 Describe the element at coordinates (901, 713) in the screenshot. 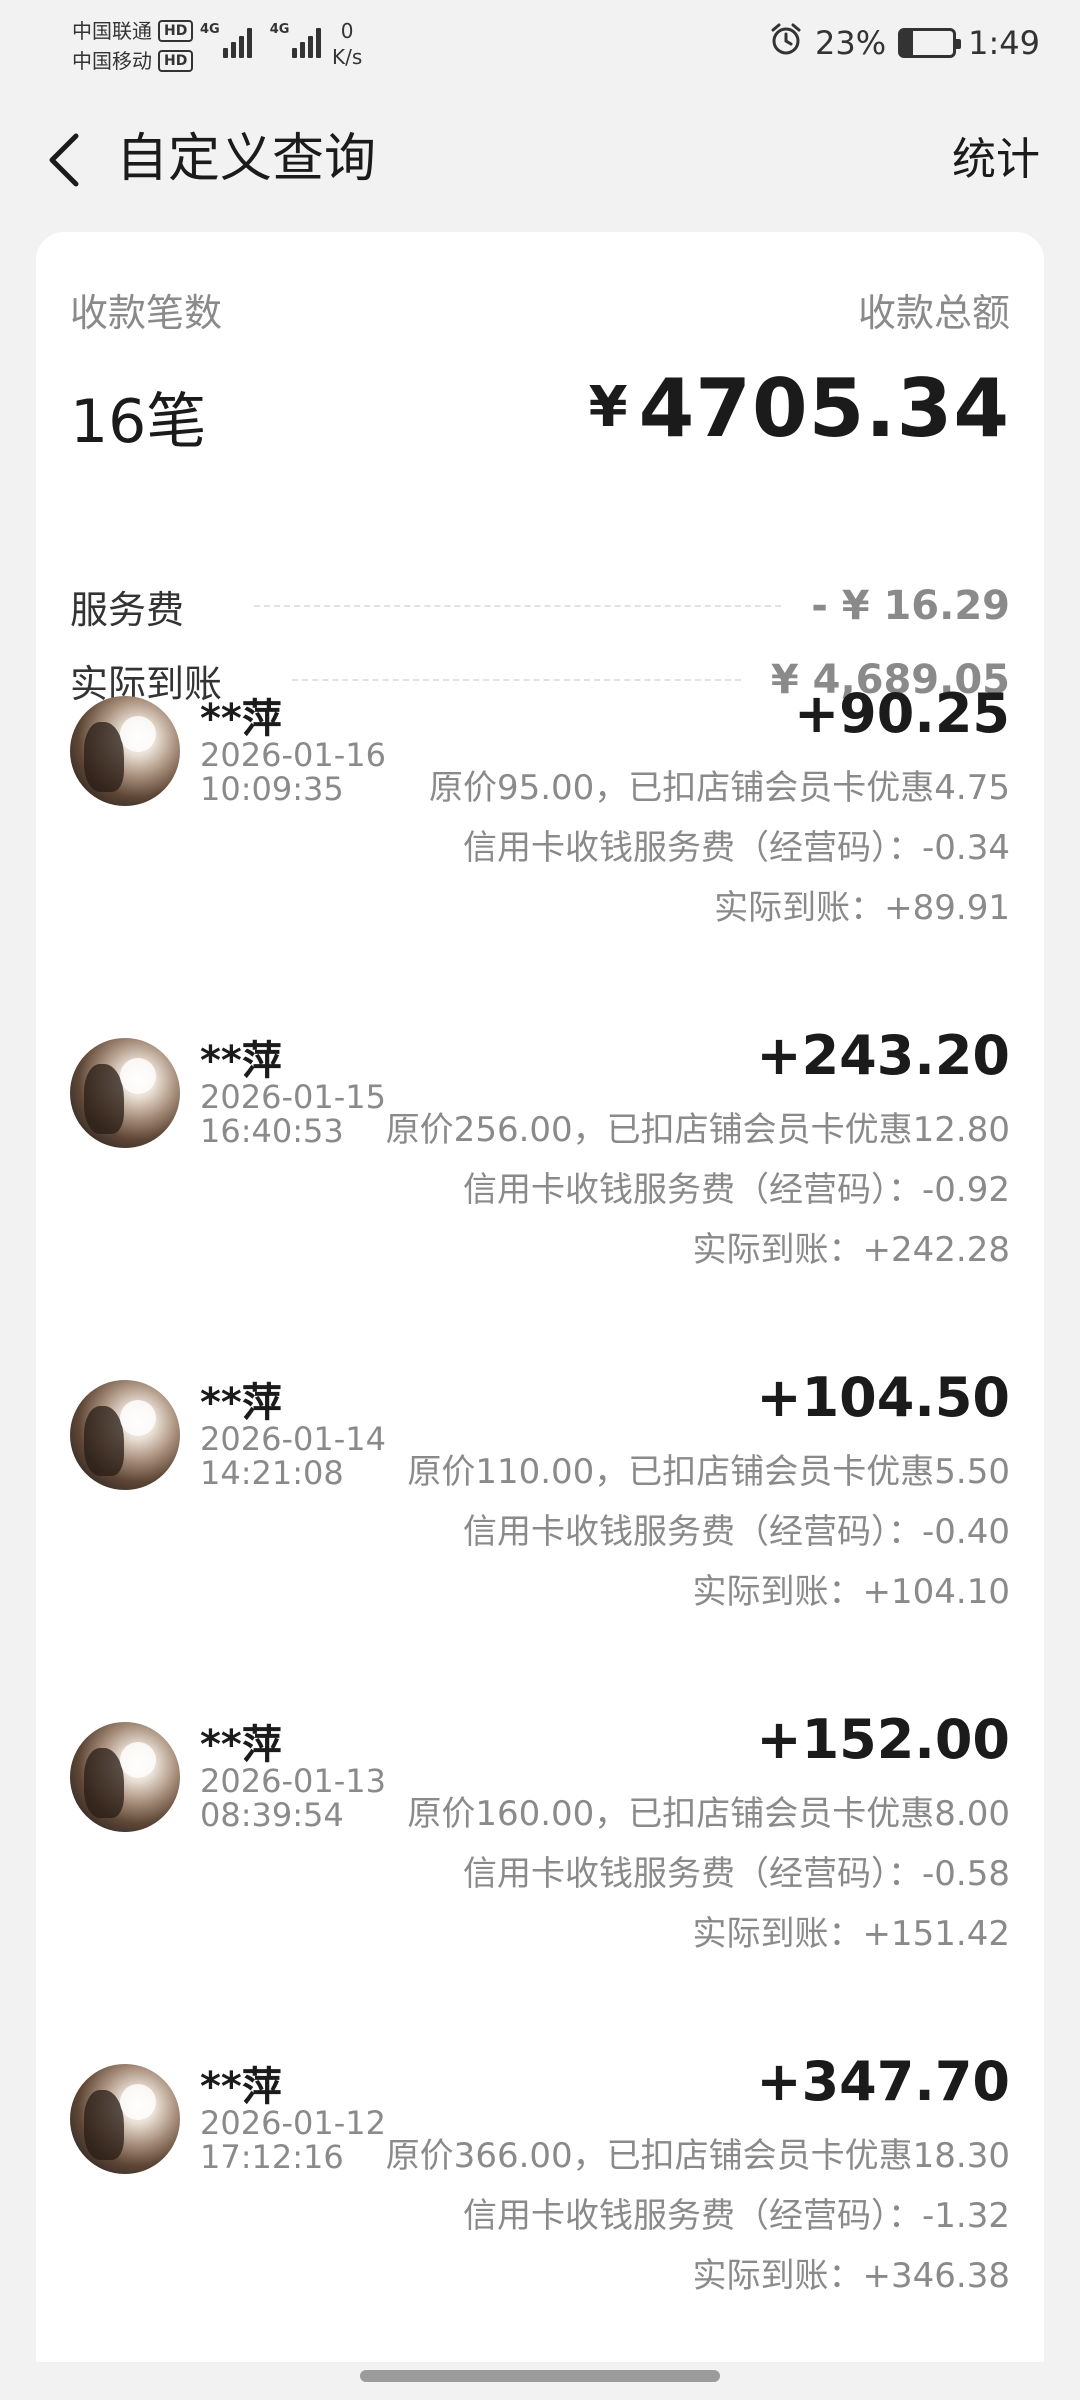

I see `transaction-amount: +90.25` at that location.